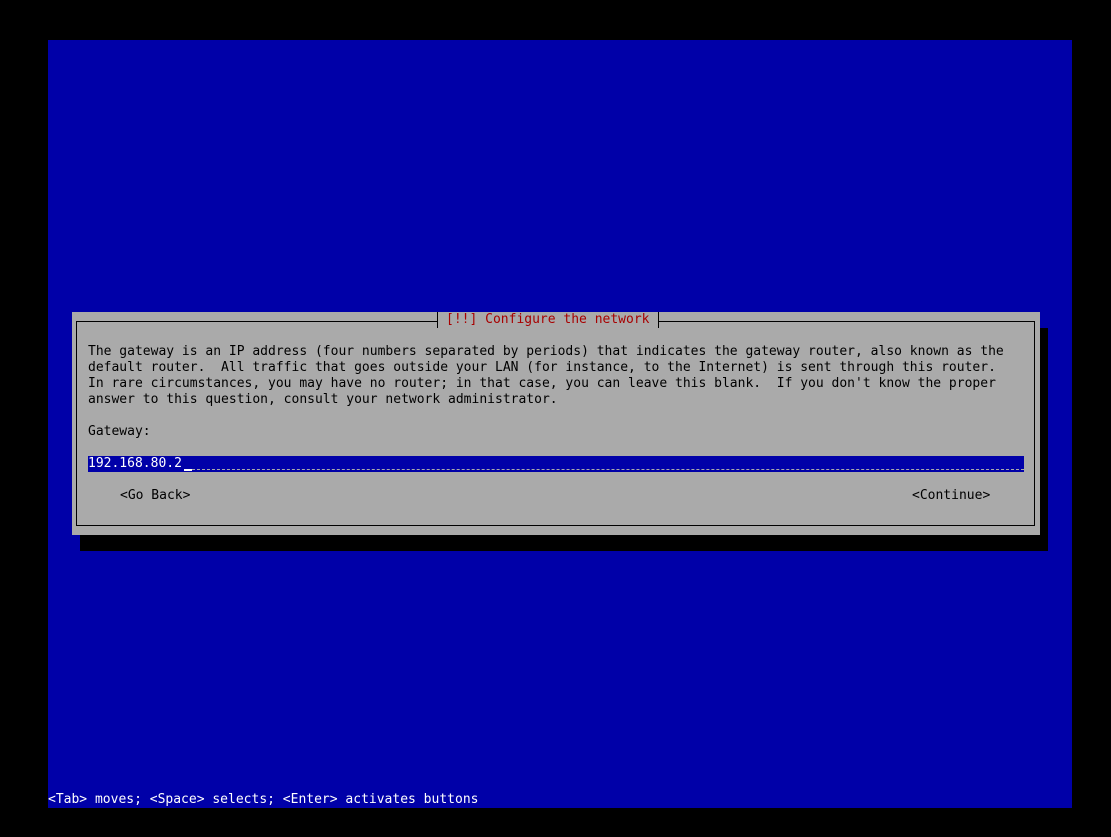 The width and height of the screenshot is (1111, 837). I want to click on gateway-input-value: 192.168.80.2, so click(135, 463).